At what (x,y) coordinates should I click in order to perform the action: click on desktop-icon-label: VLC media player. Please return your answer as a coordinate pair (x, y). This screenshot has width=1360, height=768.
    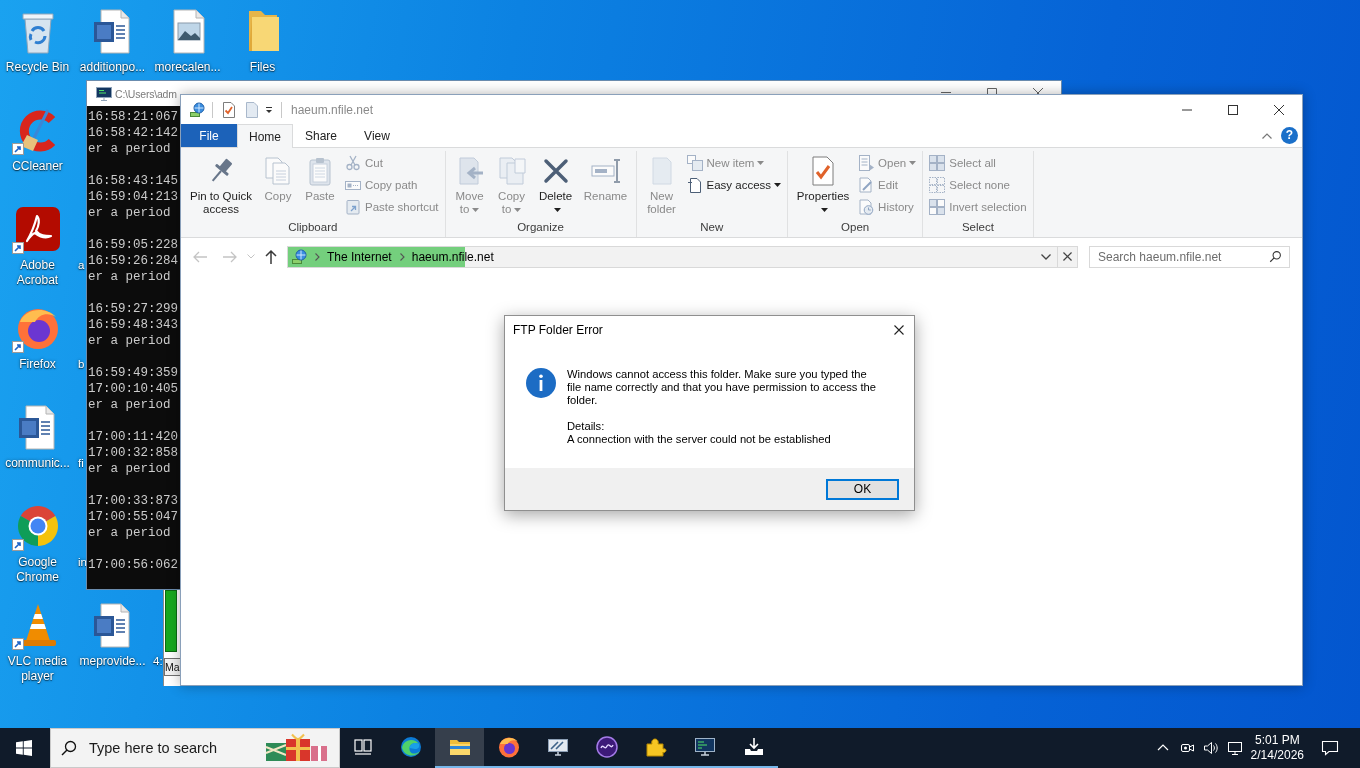
    Looking at the image, I should click on (37, 669).